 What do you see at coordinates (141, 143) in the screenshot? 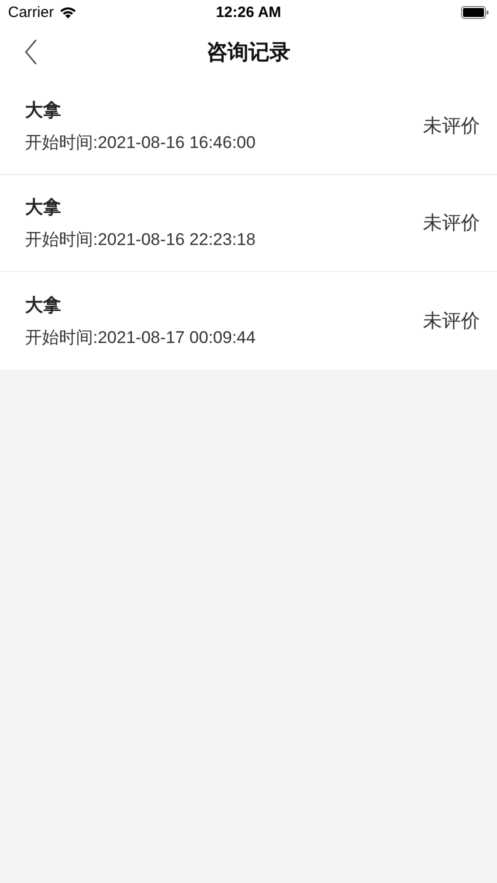
I see `start-time: 开始时间:2021-08-16 16:46:00` at bounding box center [141, 143].